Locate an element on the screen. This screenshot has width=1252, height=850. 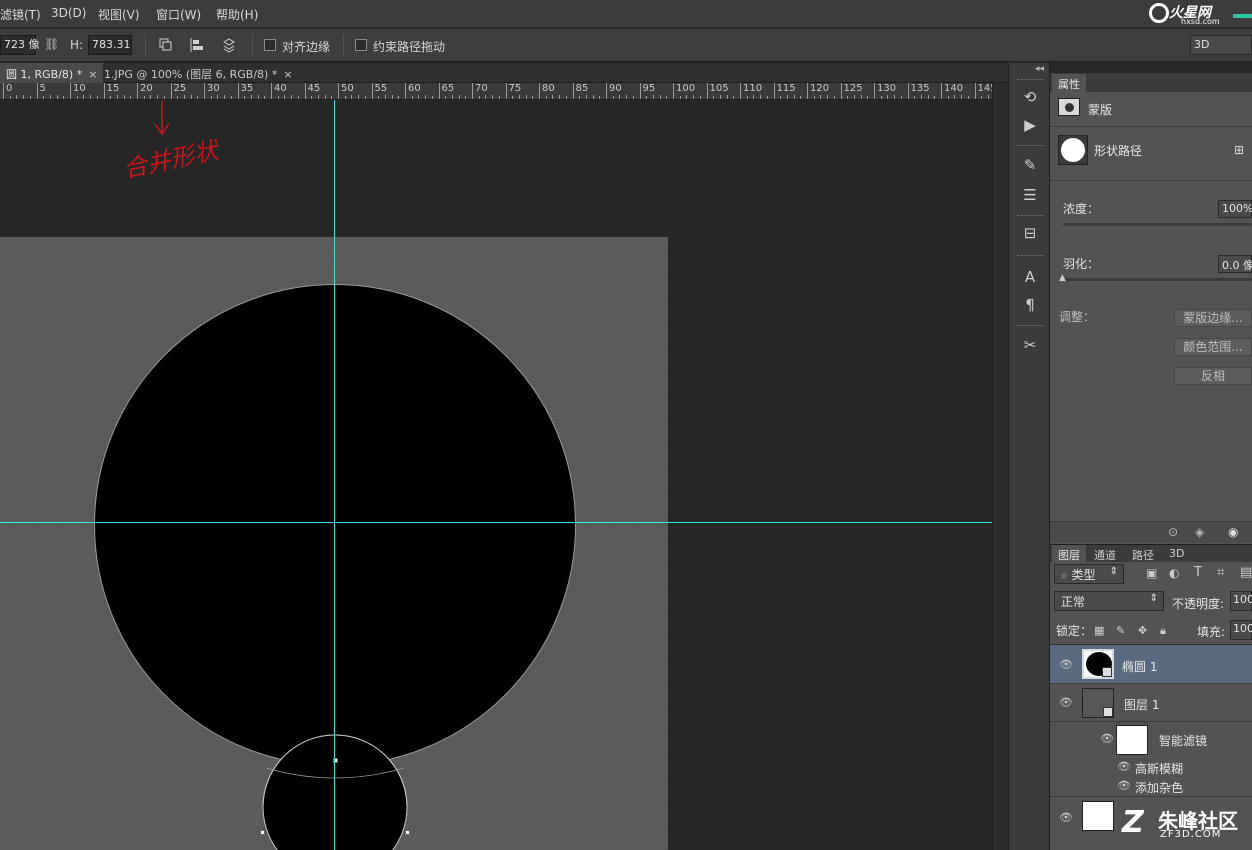
layer-row-ellipse: 👁︎ 椭圆 1 is located at coordinates (1151, 664).